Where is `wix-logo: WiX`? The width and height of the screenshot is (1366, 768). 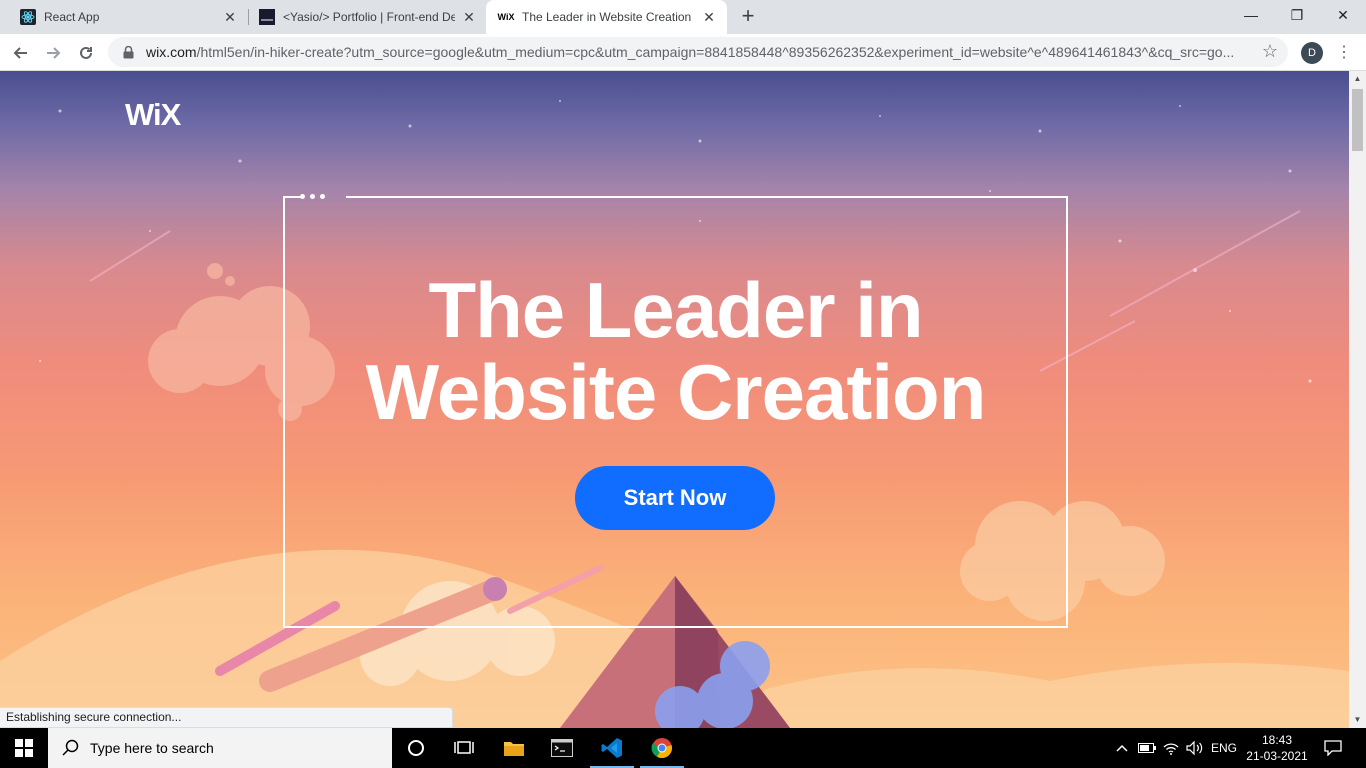
wix-logo: WiX is located at coordinates (153, 115).